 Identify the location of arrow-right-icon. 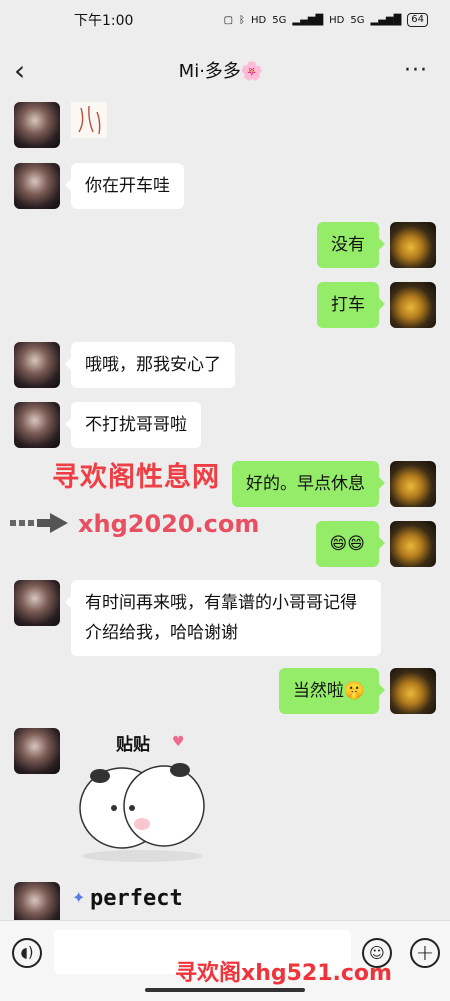
(39, 523).